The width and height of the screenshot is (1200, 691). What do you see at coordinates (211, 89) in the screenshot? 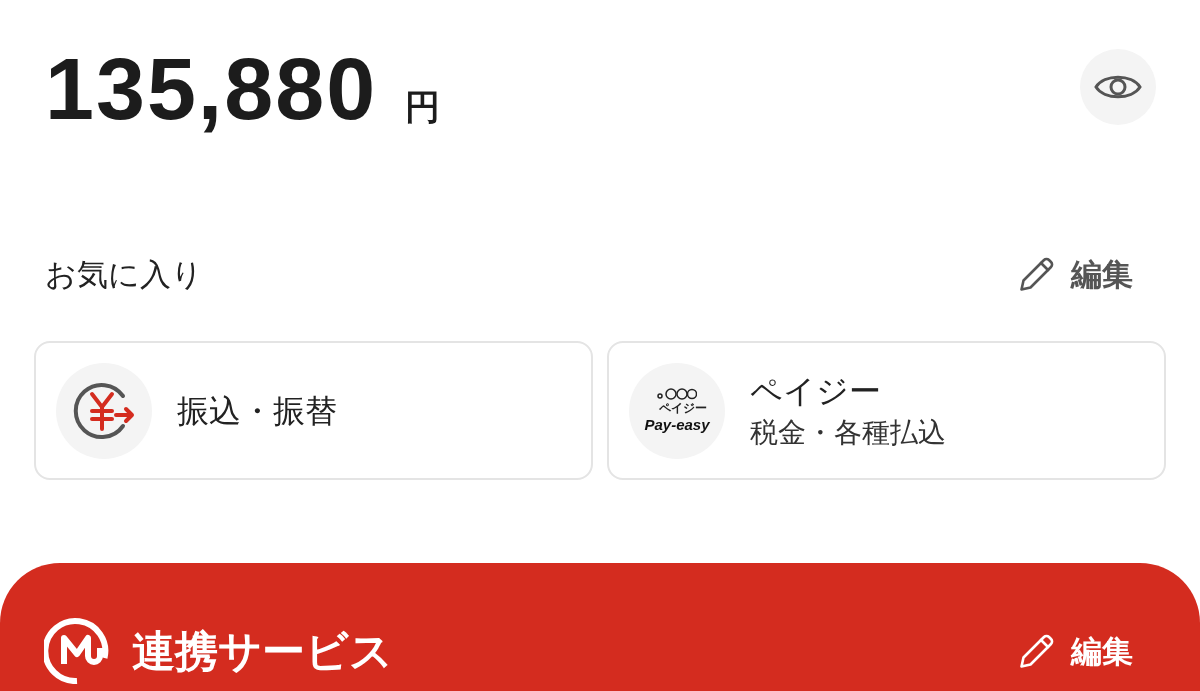
I see `balance-amount: 135,880` at bounding box center [211, 89].